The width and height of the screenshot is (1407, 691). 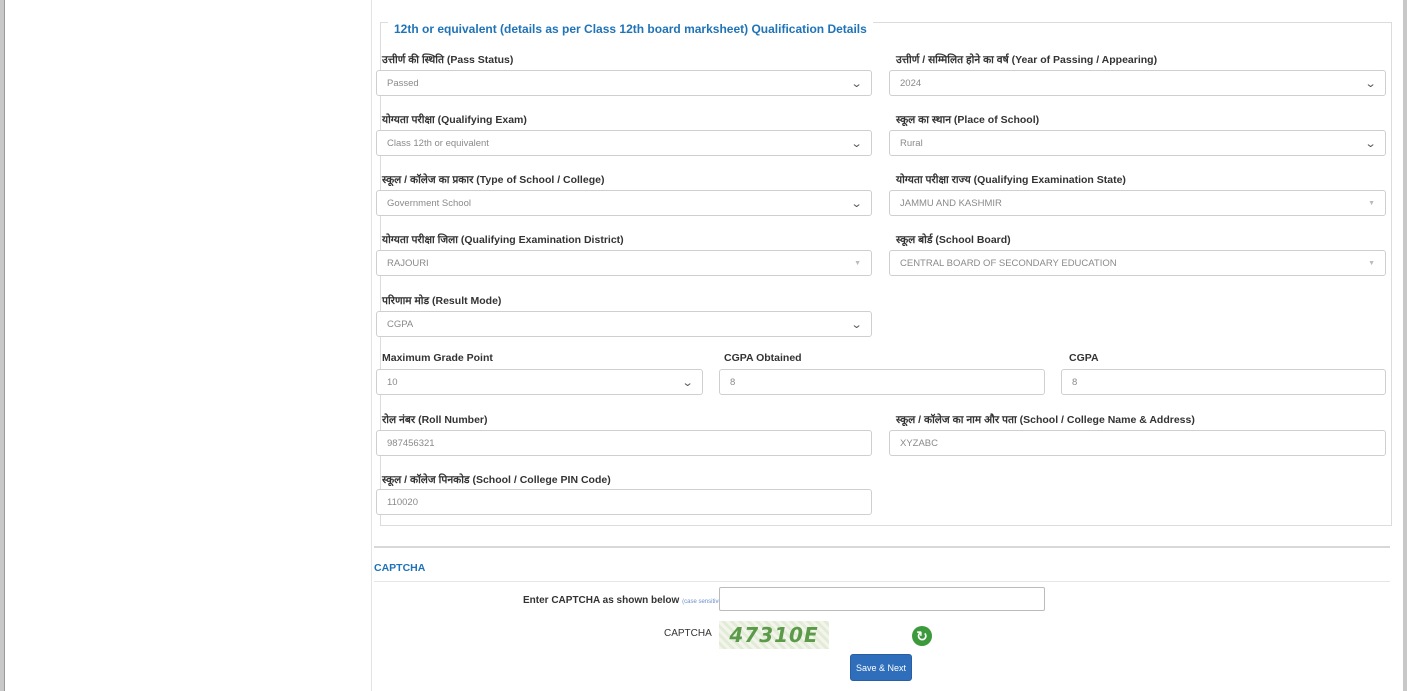 What do you see at coordinates (1137, 443) in the screenshot?
I see `school-name-address-input: XYZABC` at bounding box center [1137, 443].